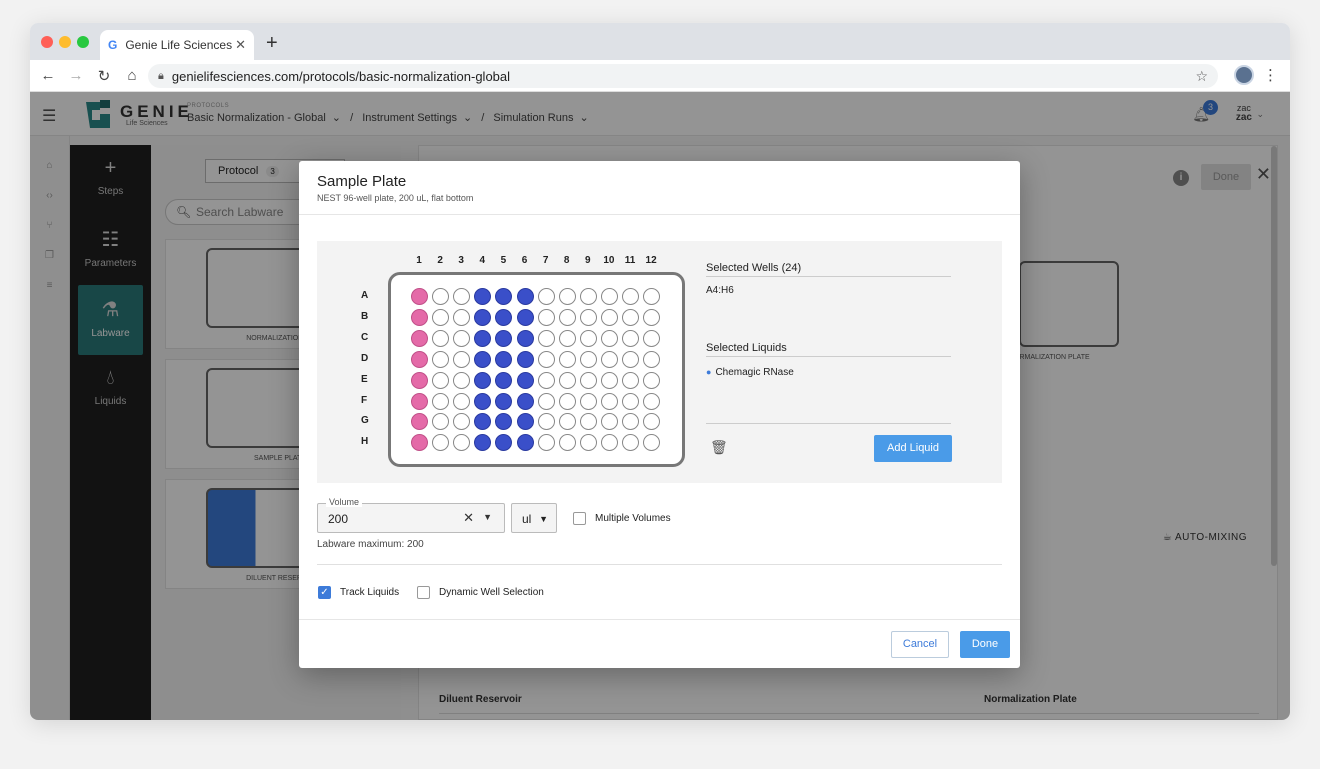 The width and height of the screenshot is (1320, 769). What do you see at coordinates (441, 401) in the screenshot?
I see `well-F2` at bounding box center [441, 401].